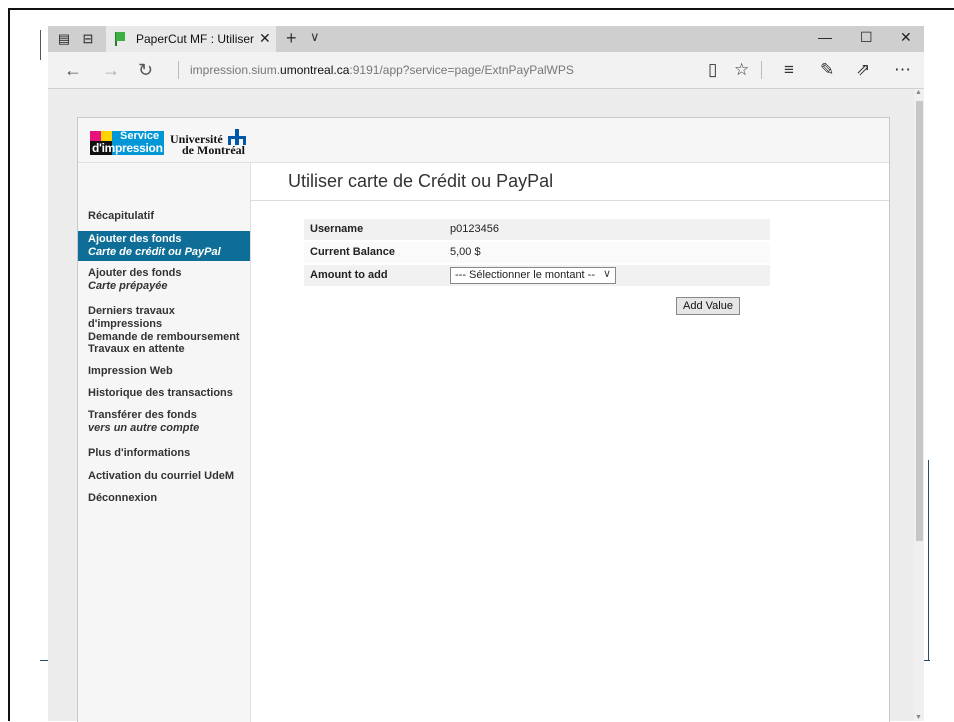 The width and height of the screenshot is (954, 722). I want to click on hub-icon: ≡, so click(789, 70).